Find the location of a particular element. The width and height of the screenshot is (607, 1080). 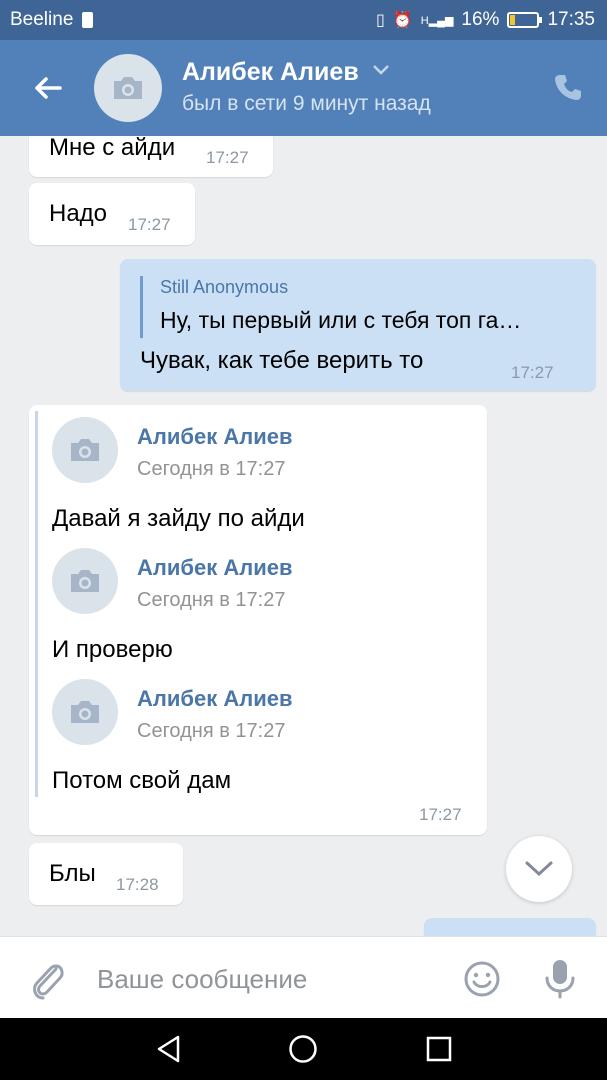

back-arrow-icon is located at coordinates (48, 88).